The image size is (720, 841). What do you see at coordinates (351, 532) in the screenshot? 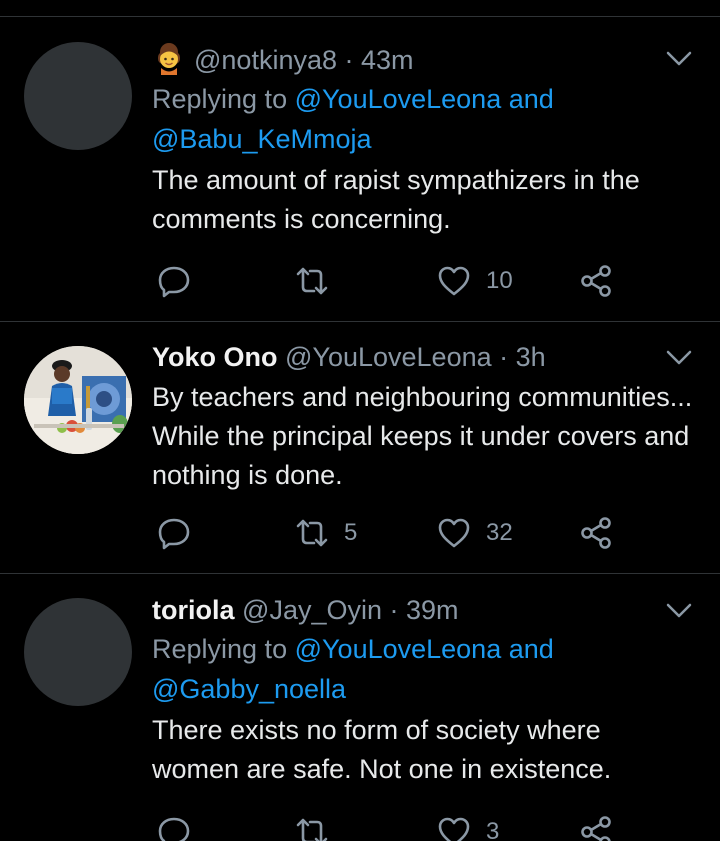
I see `retweet-count: 5` at bounding box center [351, 532].